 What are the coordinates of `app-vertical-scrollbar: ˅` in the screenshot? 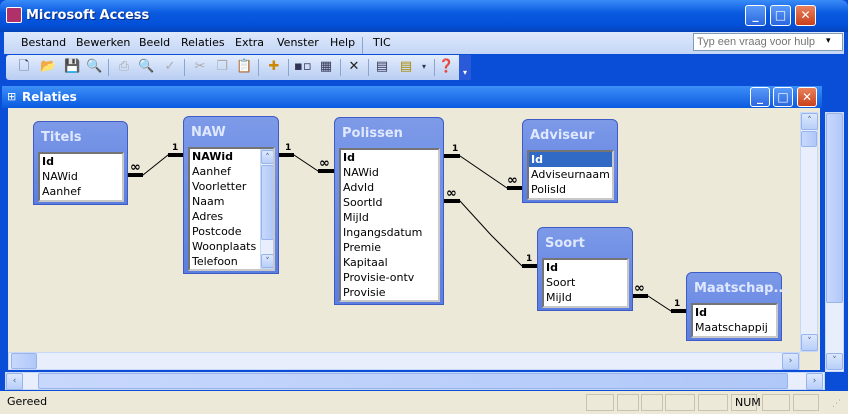 It's located at (834, 242).